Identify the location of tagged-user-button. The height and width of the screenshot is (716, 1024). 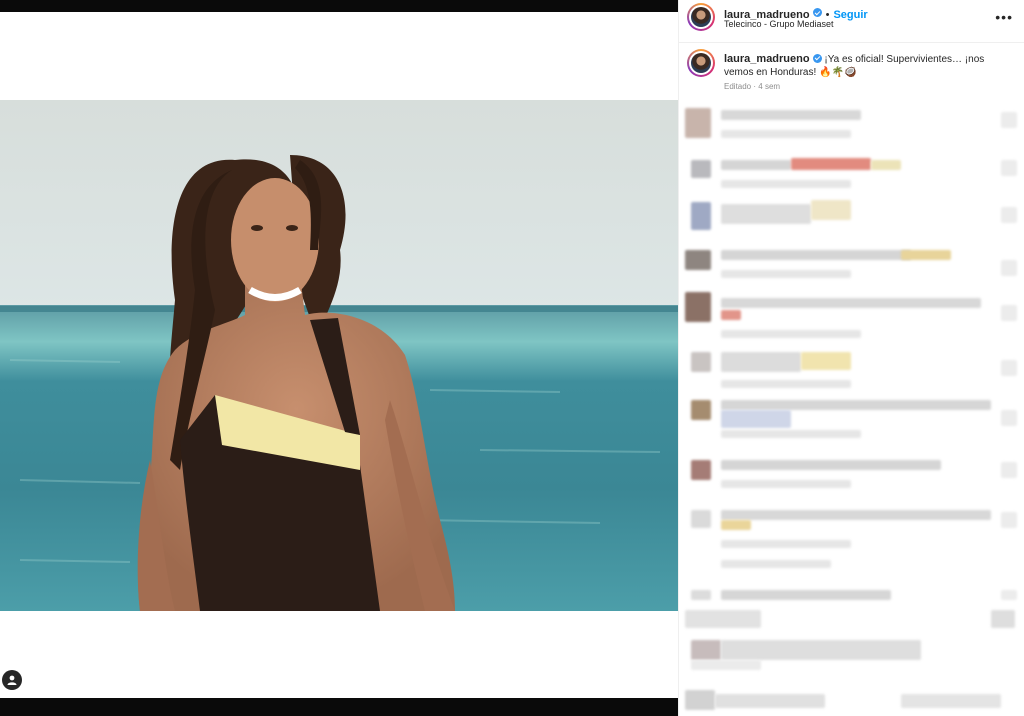
(12, 680).